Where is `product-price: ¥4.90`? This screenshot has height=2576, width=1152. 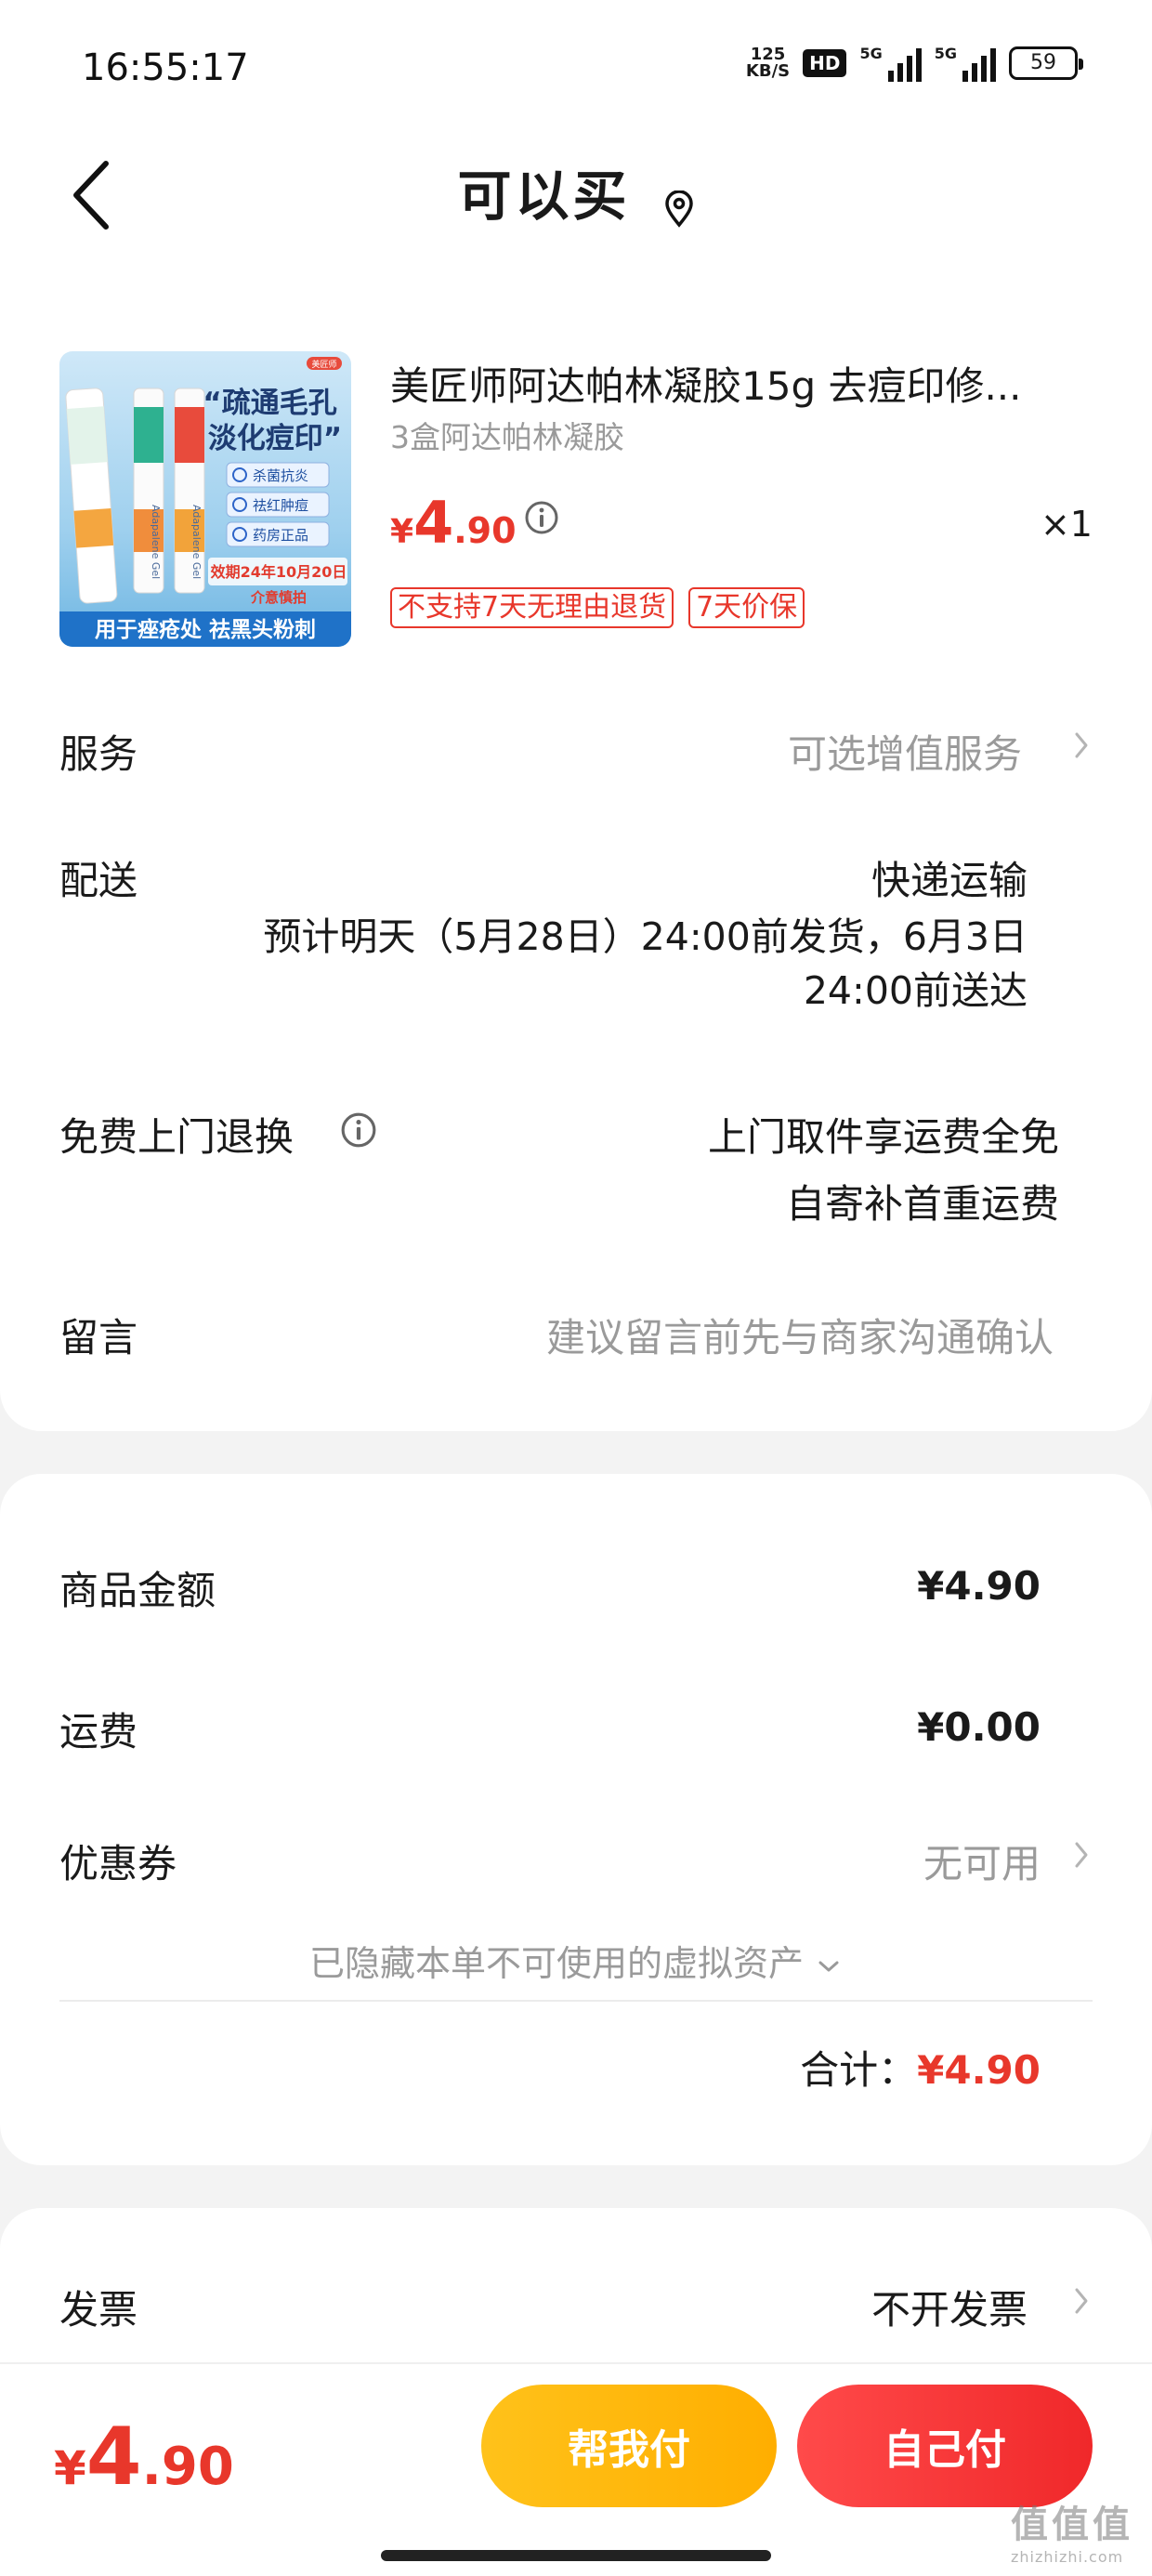 product-price: ¥4.90 is located at coordinates (453, 523).